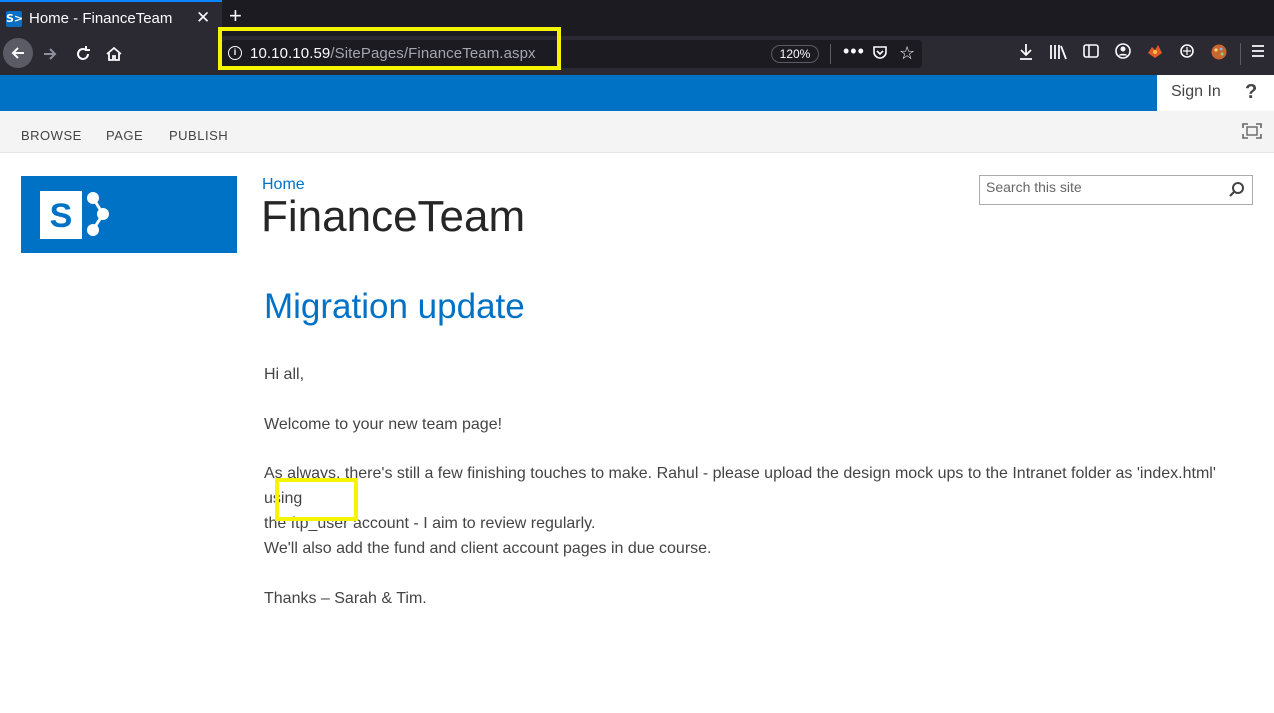 The height and width of the screenshot is (713, 1274). What do you see at coordinates (1123, 53) in the screenshot?
I see `account-icon` at bounding box center [1123, 53].